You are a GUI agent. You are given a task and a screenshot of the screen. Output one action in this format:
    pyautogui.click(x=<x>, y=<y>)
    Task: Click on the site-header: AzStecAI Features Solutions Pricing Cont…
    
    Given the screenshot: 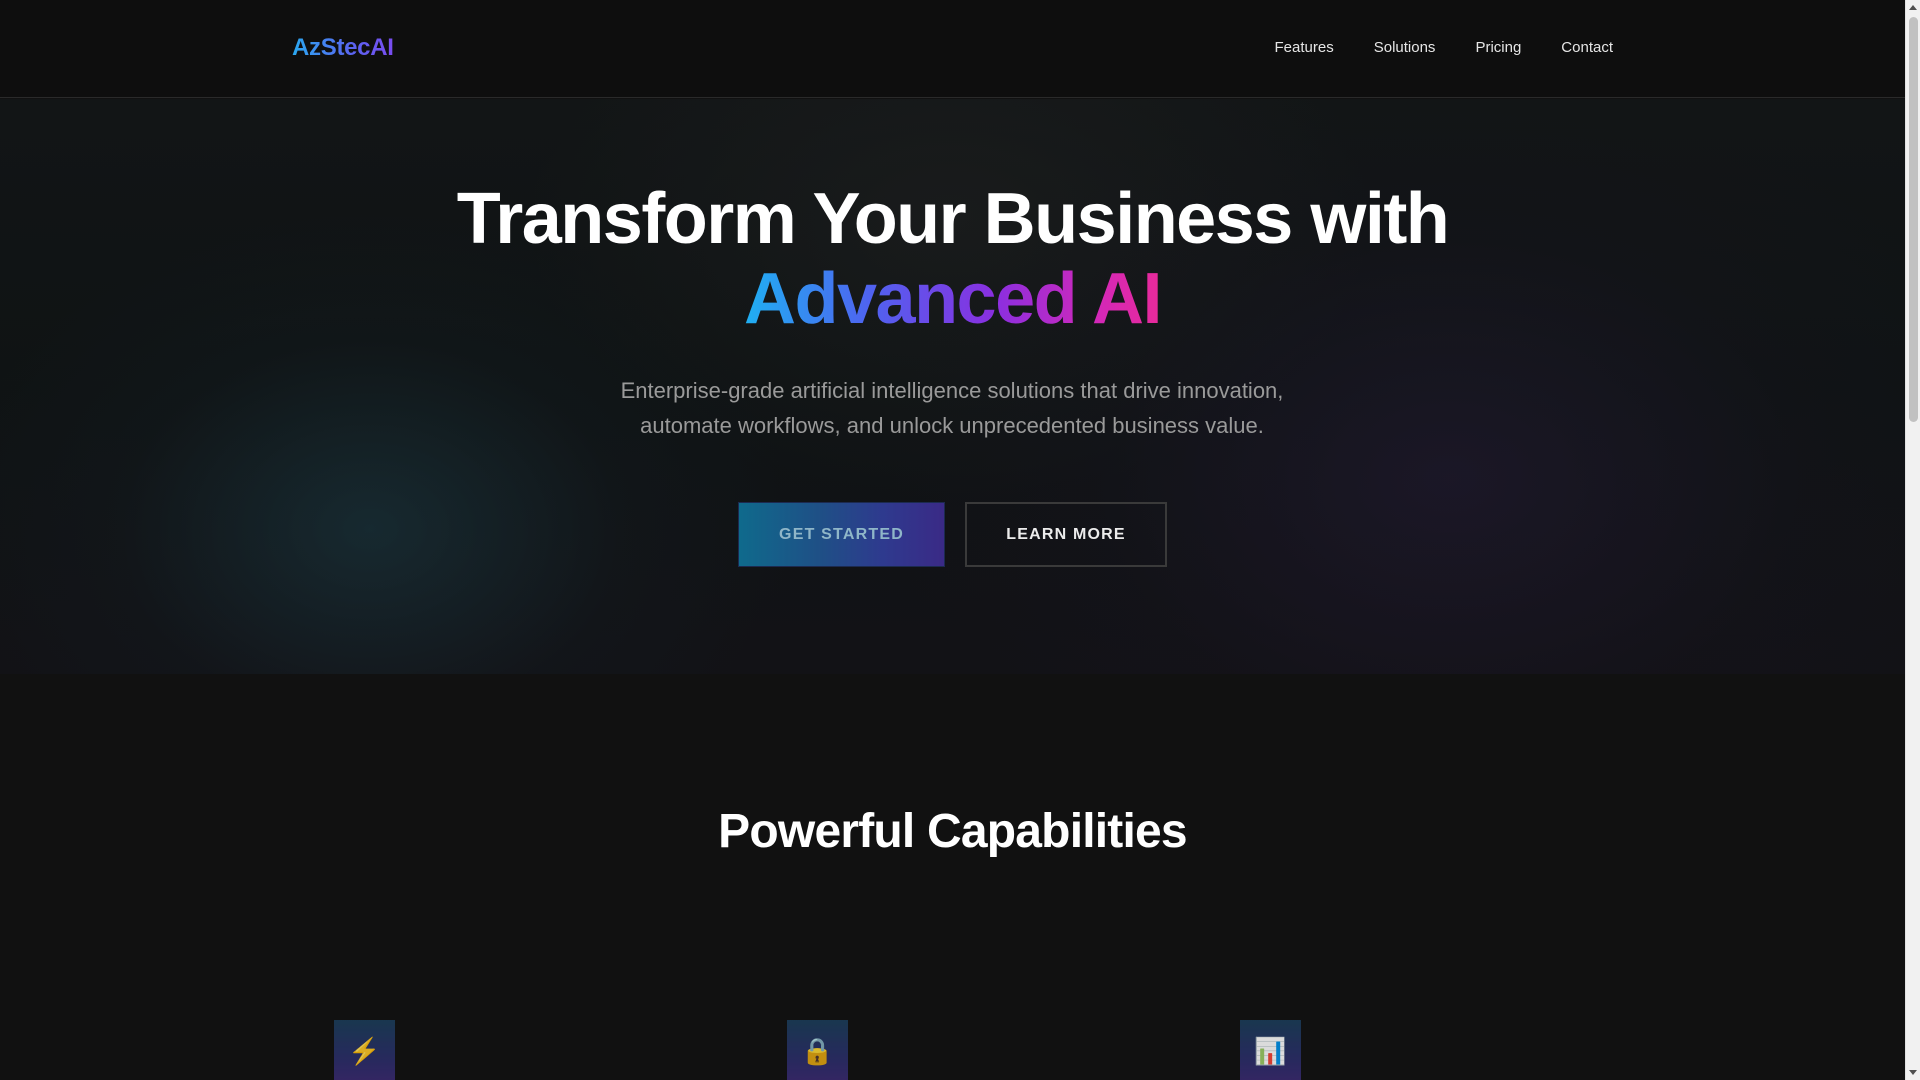 What is the action you would take?
    pyautogui.click(x=952, y=49)
    